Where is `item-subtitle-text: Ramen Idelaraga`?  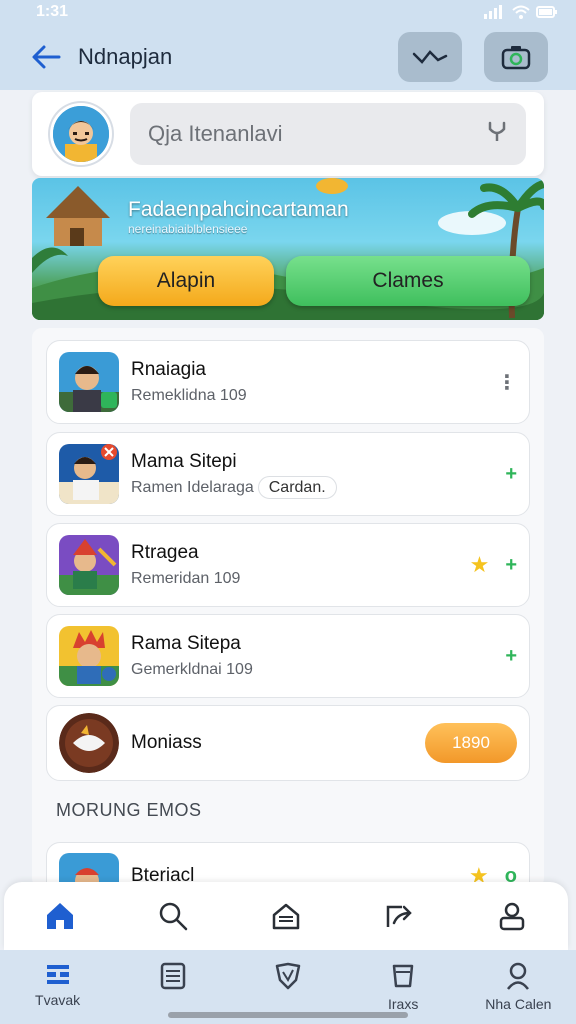
item-subtitle-text: Ramen Idelaraga is located at coordinates (192, 487).